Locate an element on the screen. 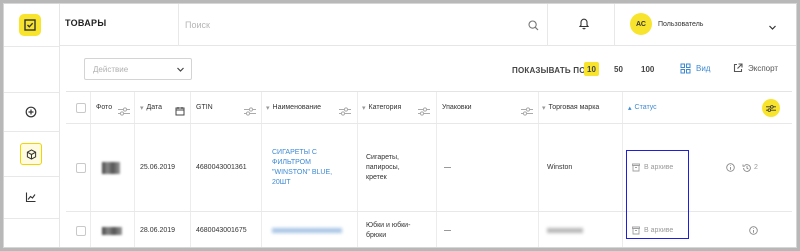 The width and height of the screenshot is (800, 251). product-name-line: СИГАРЕТЫ С is located at coordinates (294, 152).